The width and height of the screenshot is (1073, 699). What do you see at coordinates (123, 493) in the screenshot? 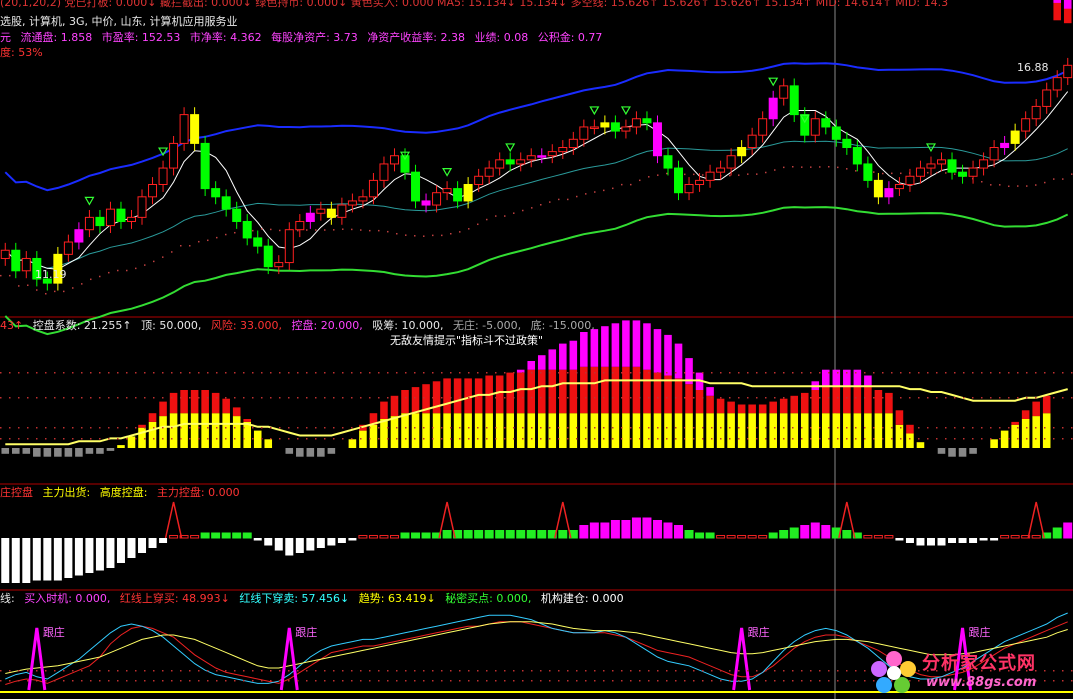
I see `panel3-header: 庄控盘 主力出货: 高度控盘: 主力控盘: 0.000` at bounding box center [123, 493].